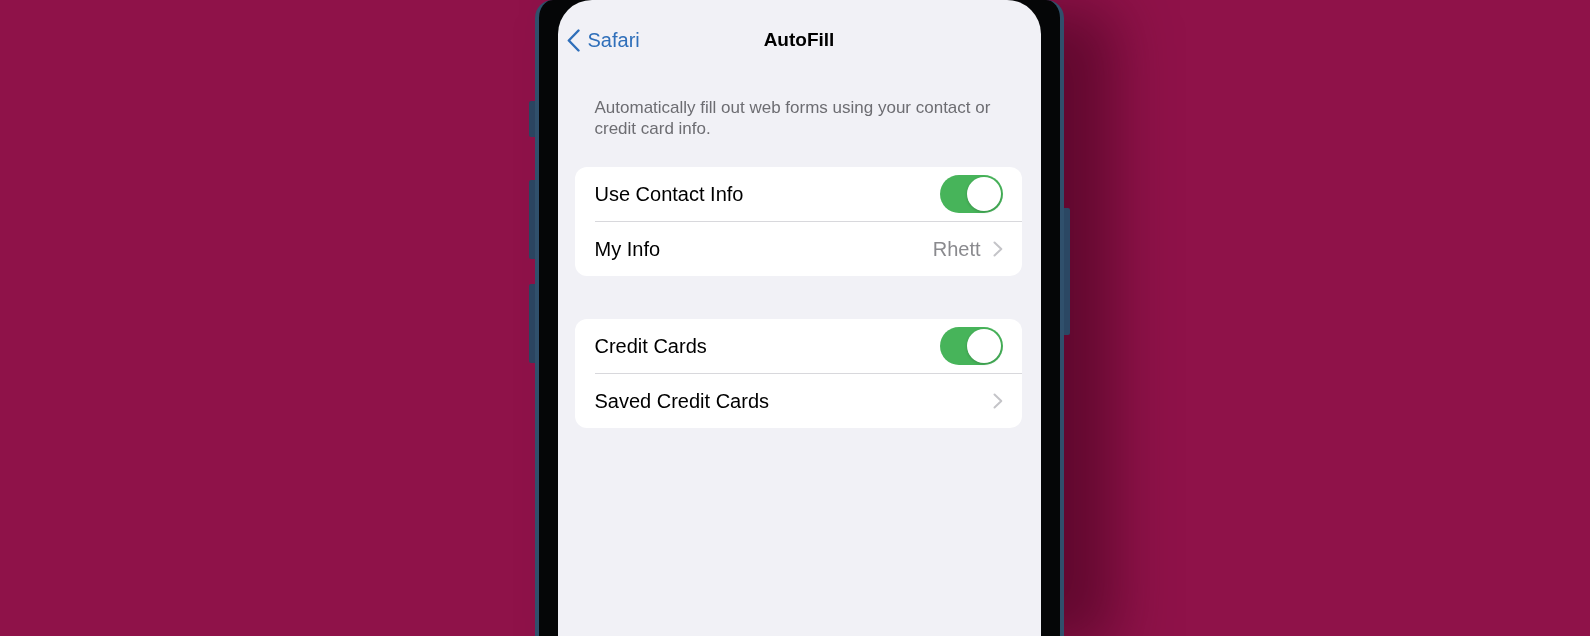  I want to click on chevron-left-icon, so click(573, 40).